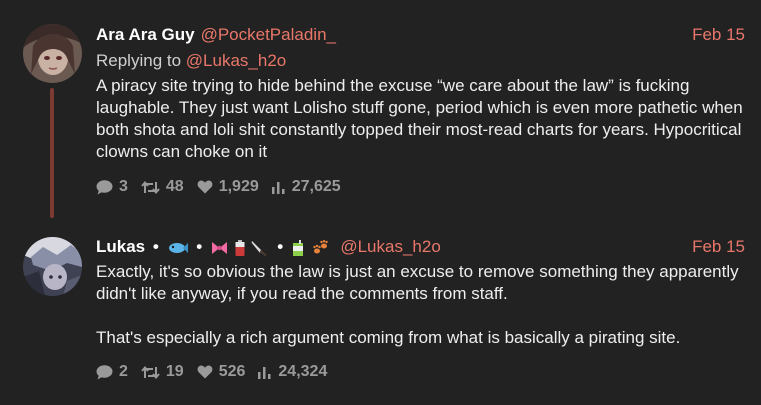 The height and width of the screenshot is (405, 761). I want to click on post-header: Ara Ara Guy @PocketPaladin_ Feb 15, so click(420, 35).